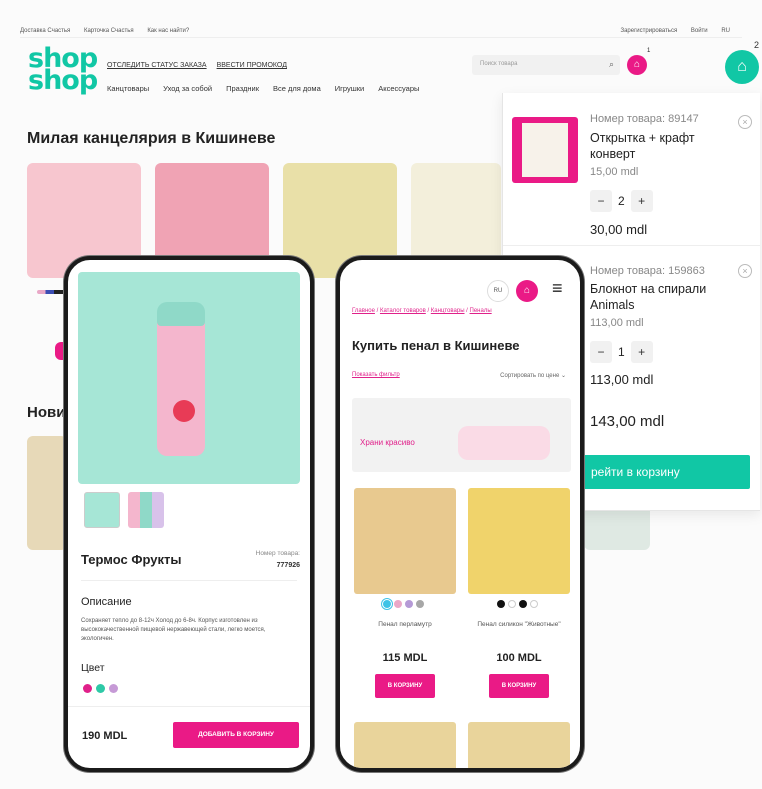 The height and width of the screenshot is (789, 762). Describe the element at coordinates (151, 138) in the screenshot. I see `section-title: Милая канцелярия в Кишиневе` at that location.